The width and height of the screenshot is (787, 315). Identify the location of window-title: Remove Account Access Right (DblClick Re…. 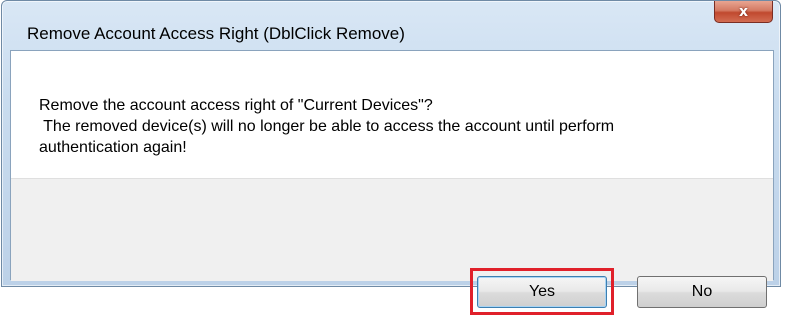
(216, 33).